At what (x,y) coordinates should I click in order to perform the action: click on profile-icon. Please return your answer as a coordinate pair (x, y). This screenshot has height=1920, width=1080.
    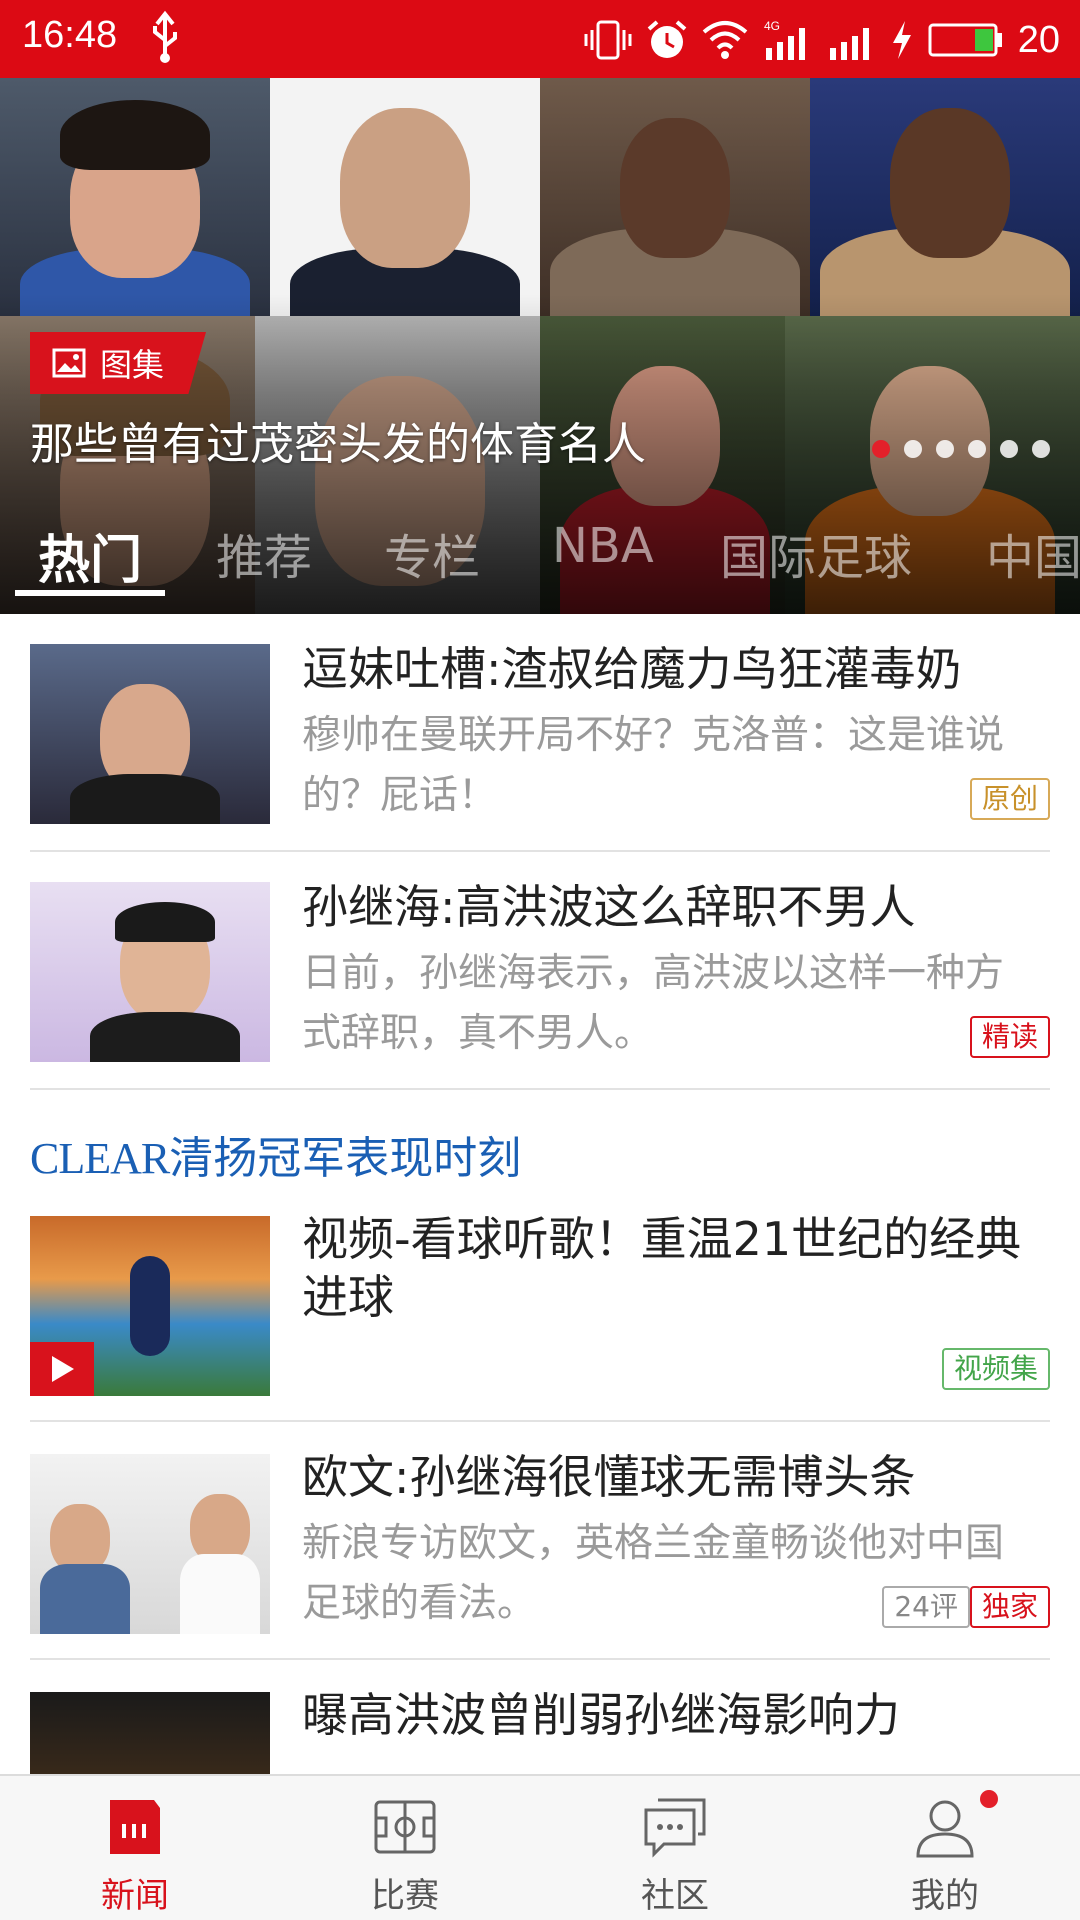
    Looking at the image, I should click on (945, 1829).